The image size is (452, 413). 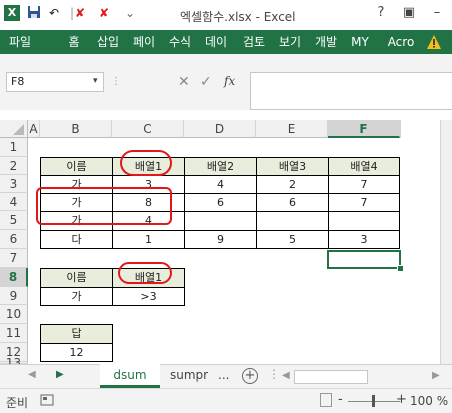 What do you see at coordinates (437, 13) in the screenshot?
I see `minimize-icon: –` at bounding box center [437, 13].